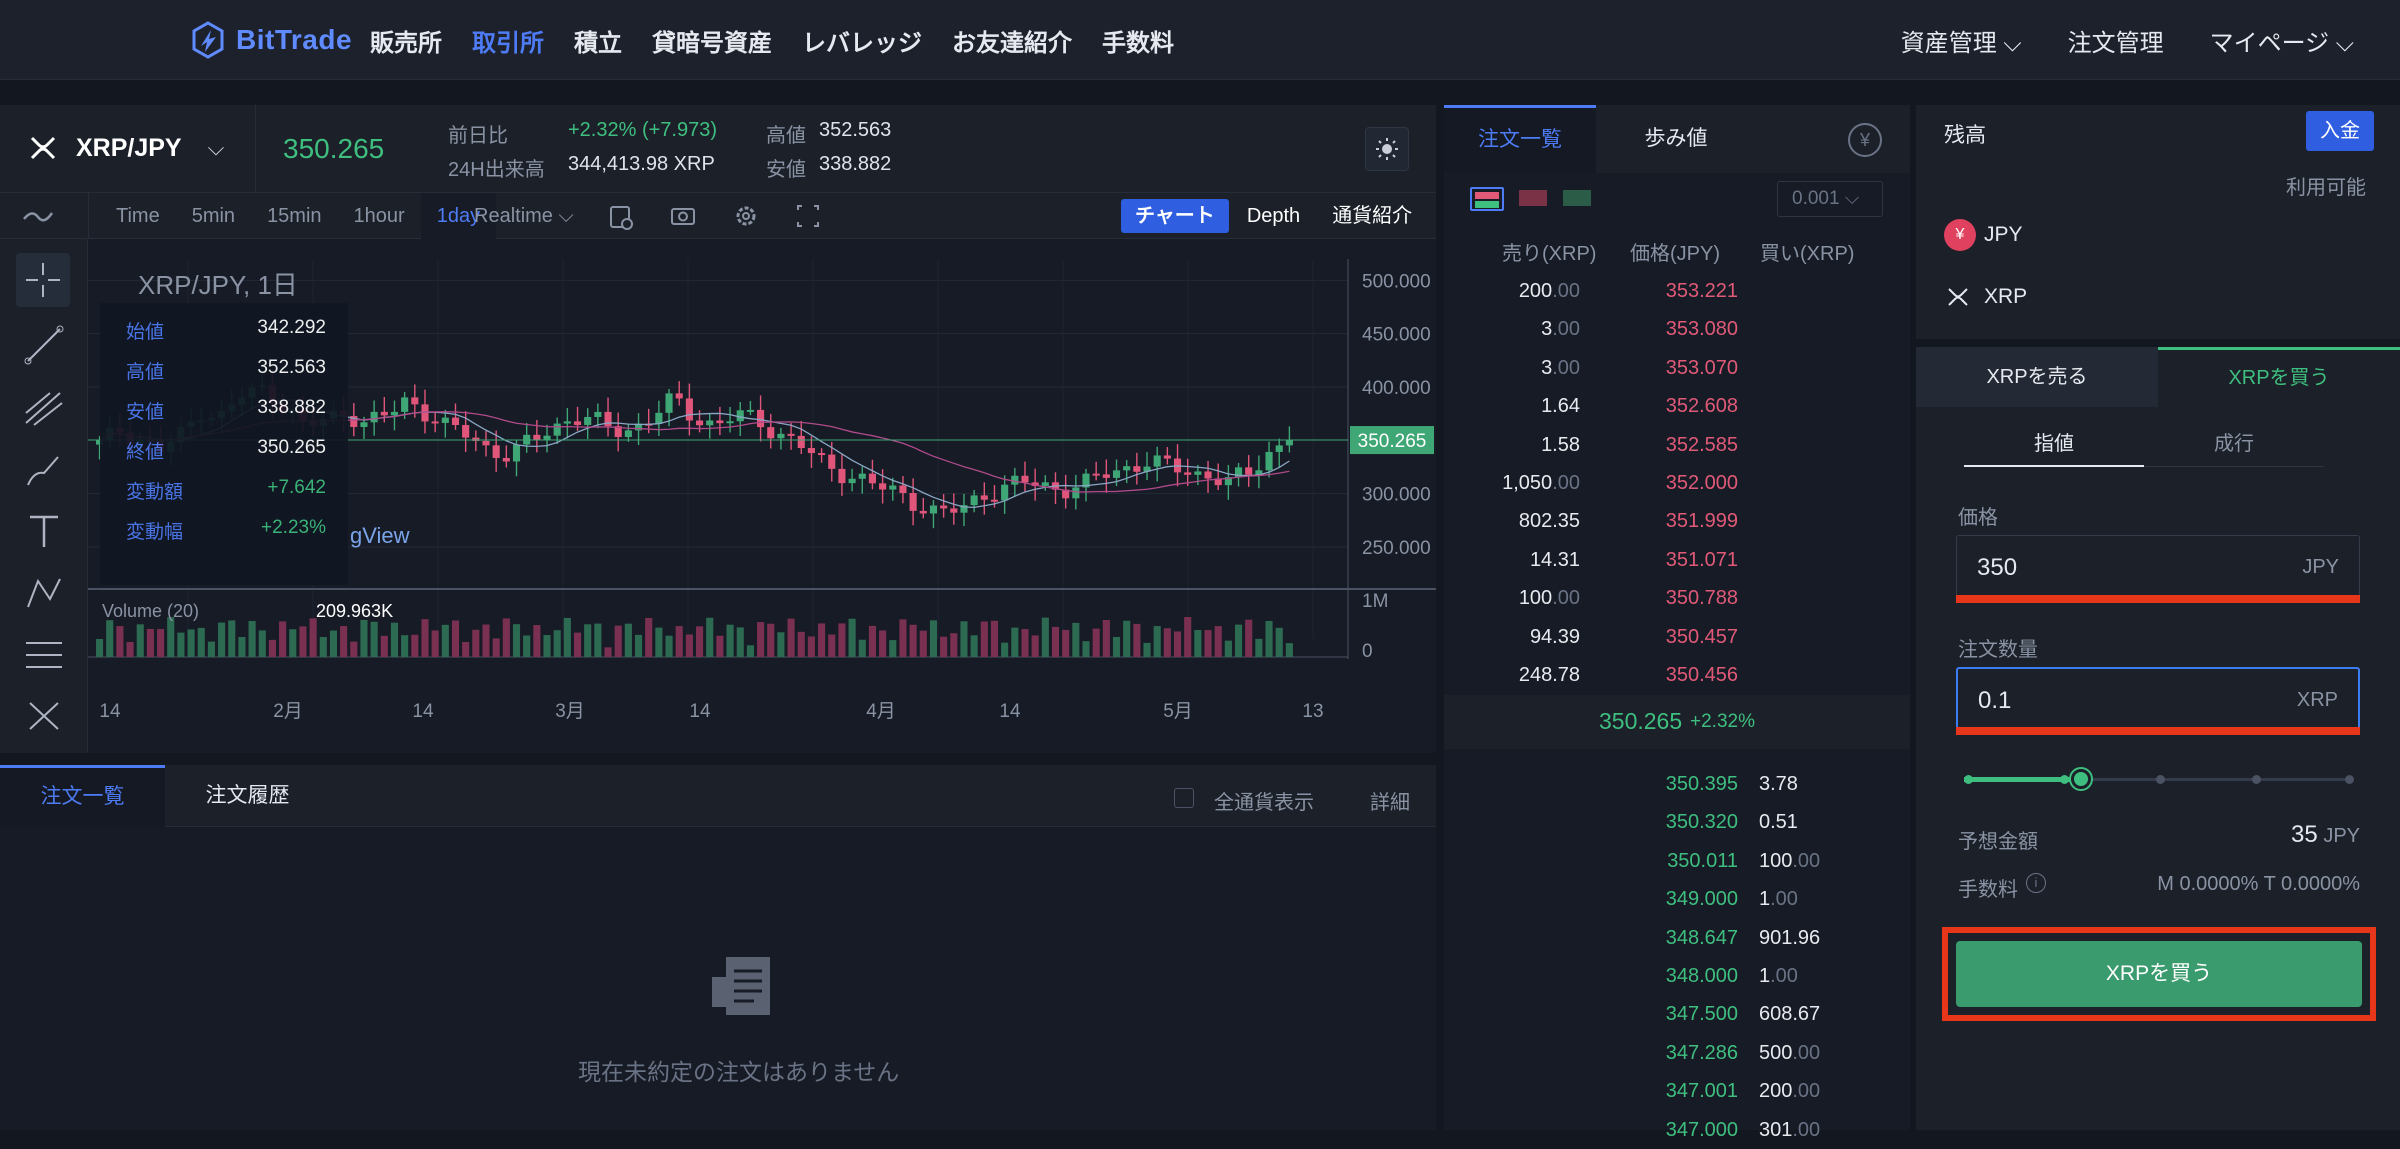 This screenshot has width=2400, height=1149. What do you see at coordinates (44, 471) in the screenshot?
I see `brush-tool-icon` at bounding box center [44, 471].